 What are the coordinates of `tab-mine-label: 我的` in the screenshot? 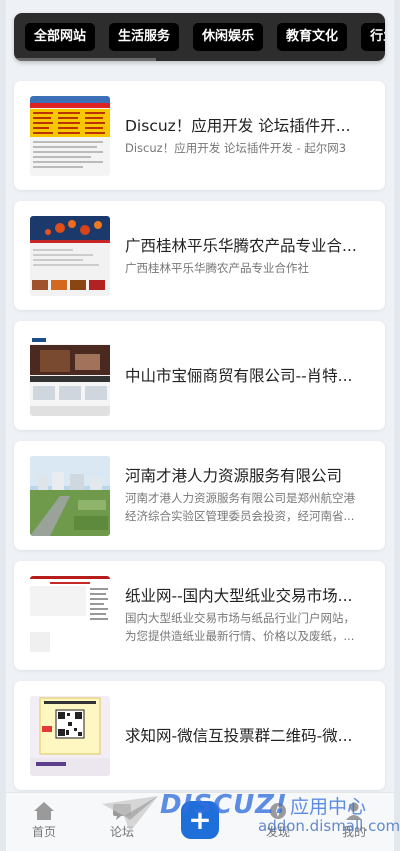 It's located at (353, 832).